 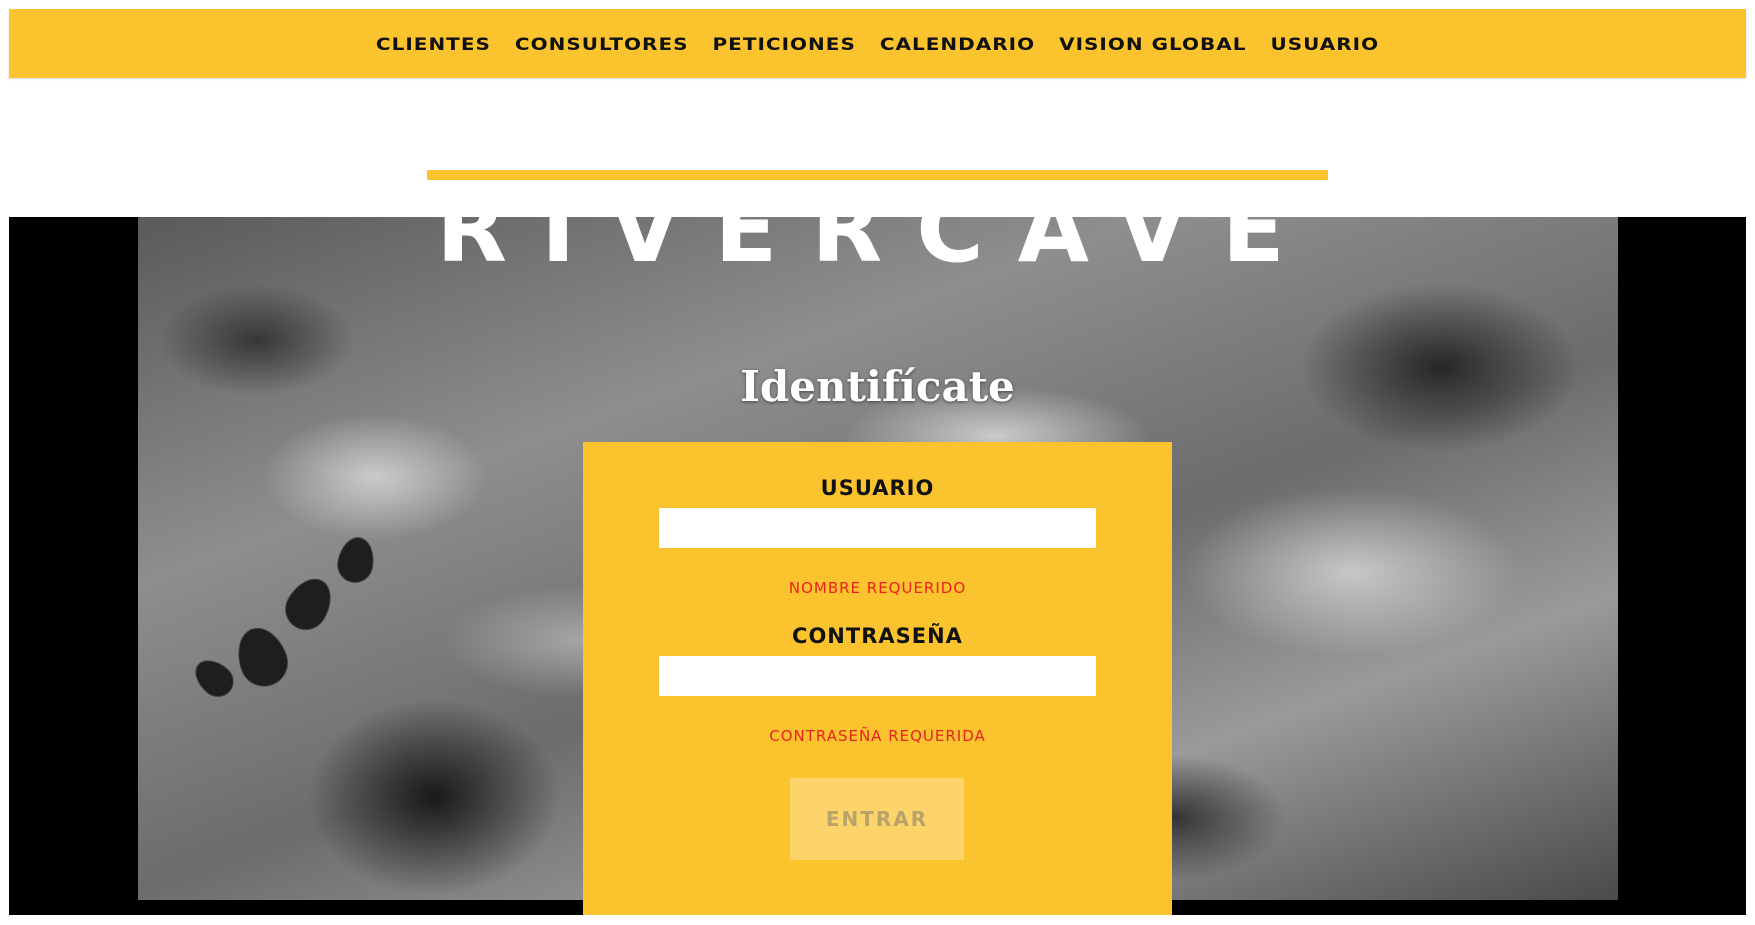 I want to click on brand-logo: RIVERCAVE, so click(x=877, y=235).